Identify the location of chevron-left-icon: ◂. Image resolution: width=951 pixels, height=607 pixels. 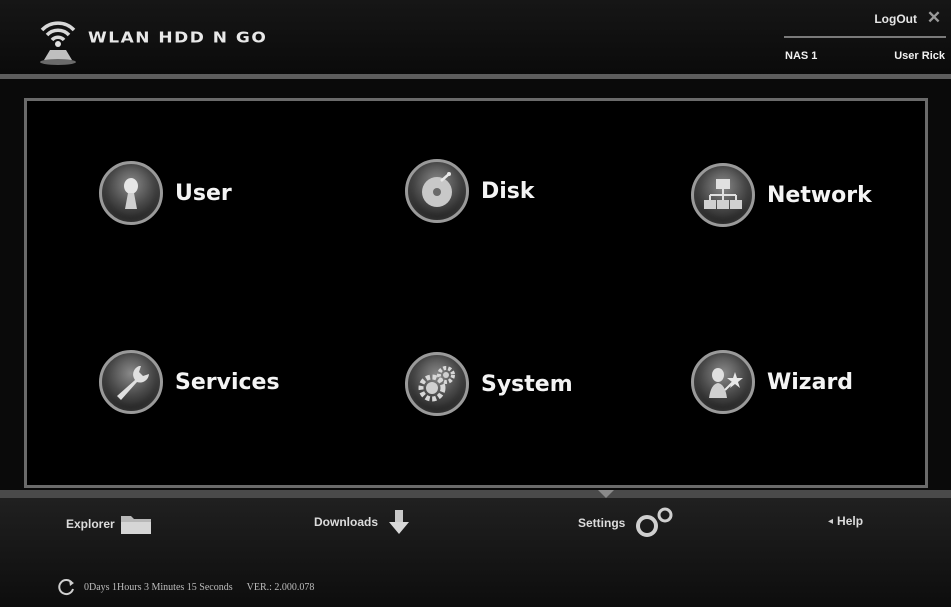
(831, 521).